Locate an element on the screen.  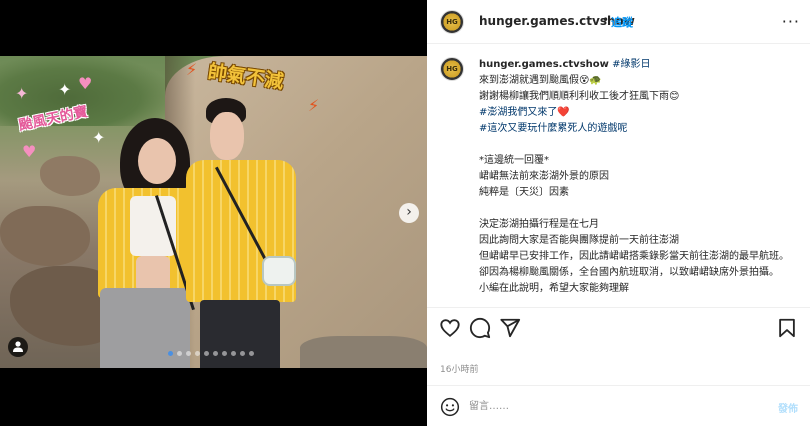
tagged-people-button is located at coordinates (18, 347).